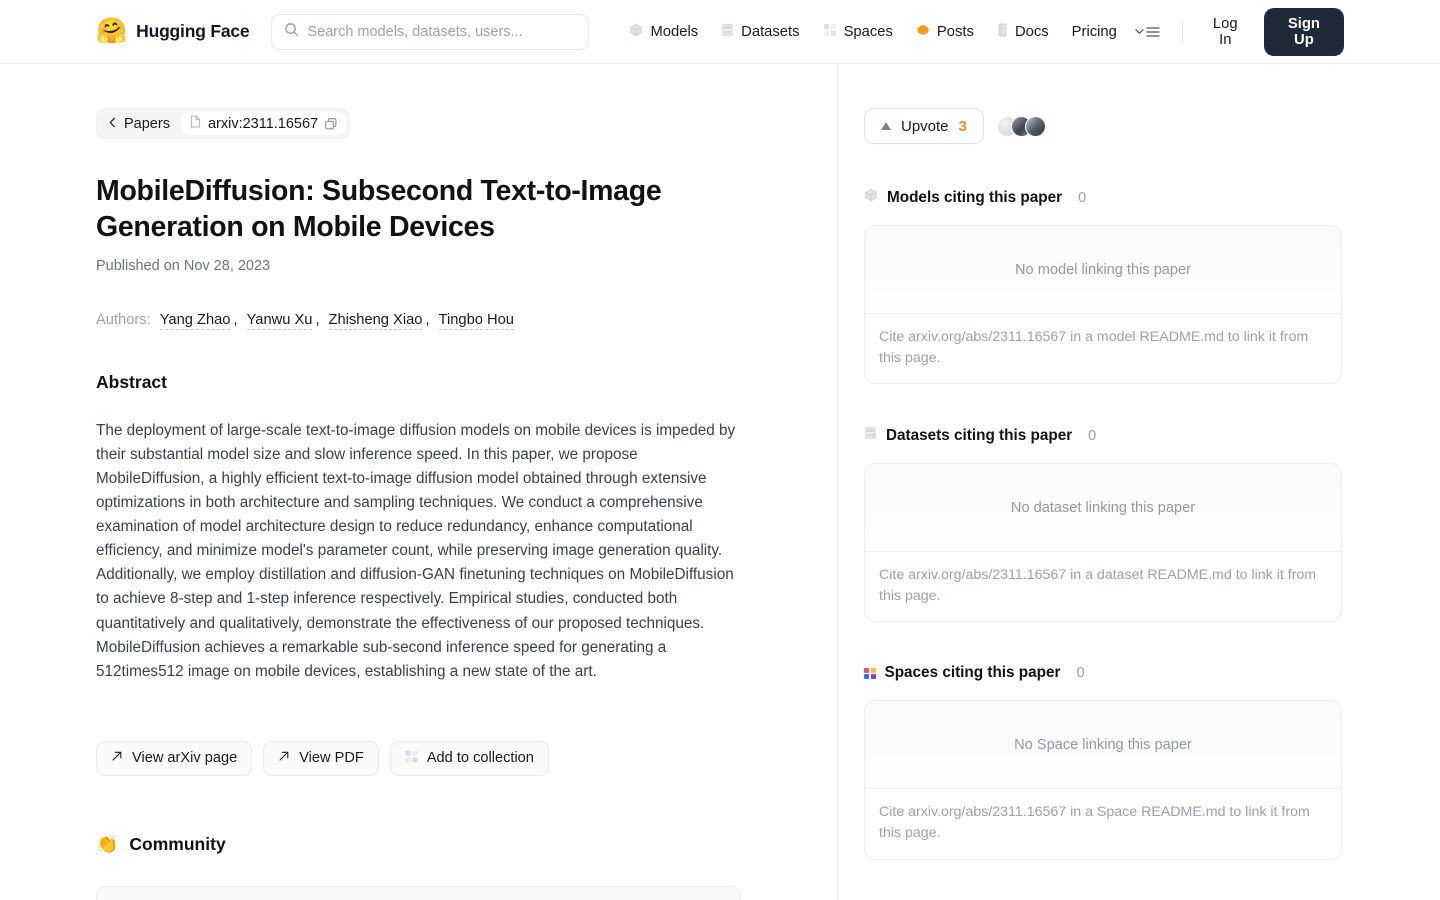 The width and height of the screenshot is (1440, 900). I want to click on action-label: Add to collection, so click(480, 758).